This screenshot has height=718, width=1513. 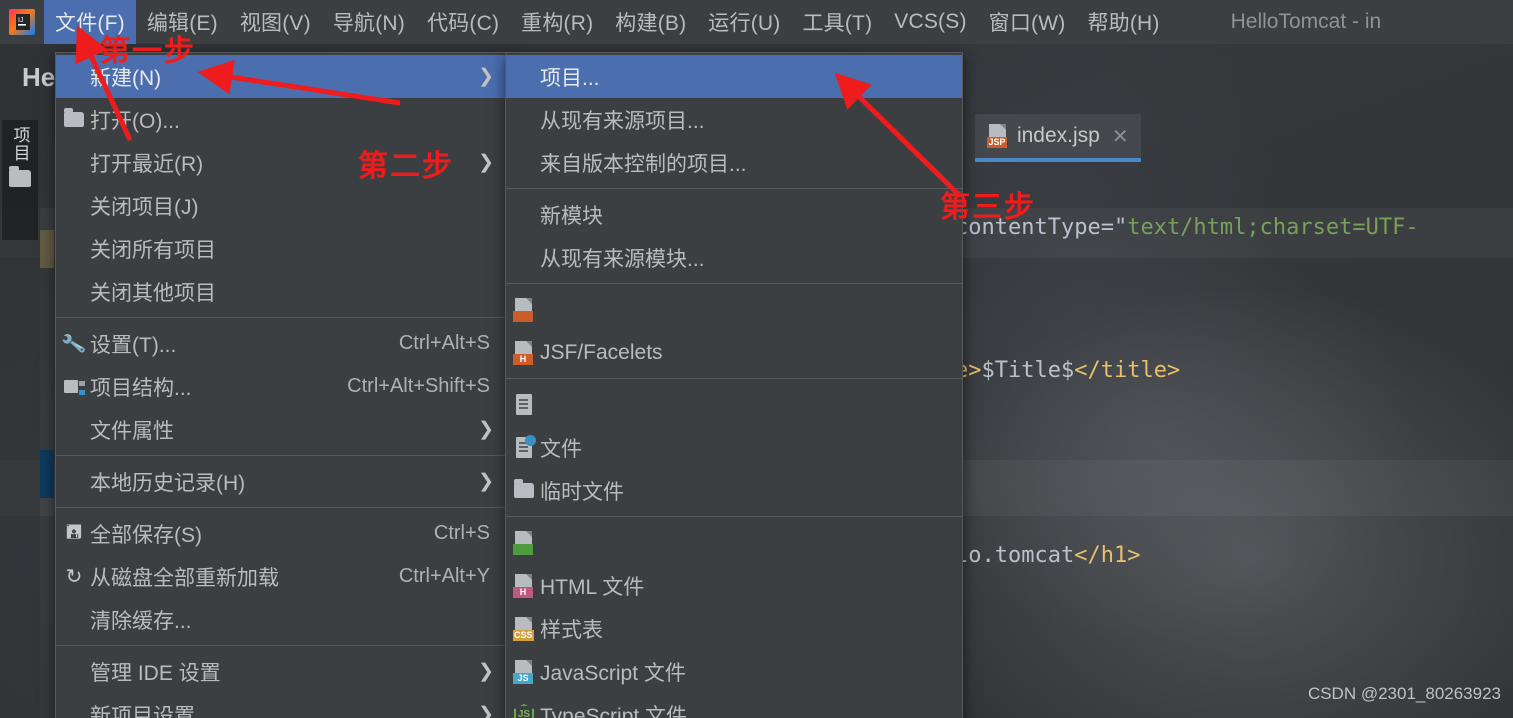 What do you see at coordinates (281, 576) in the screenshot?
I see `menu-item-reload-all-from-disk: ↻ 从磁盘全部重新加载 Ctrl+Alt+Y` at bounding box center [281, 576].